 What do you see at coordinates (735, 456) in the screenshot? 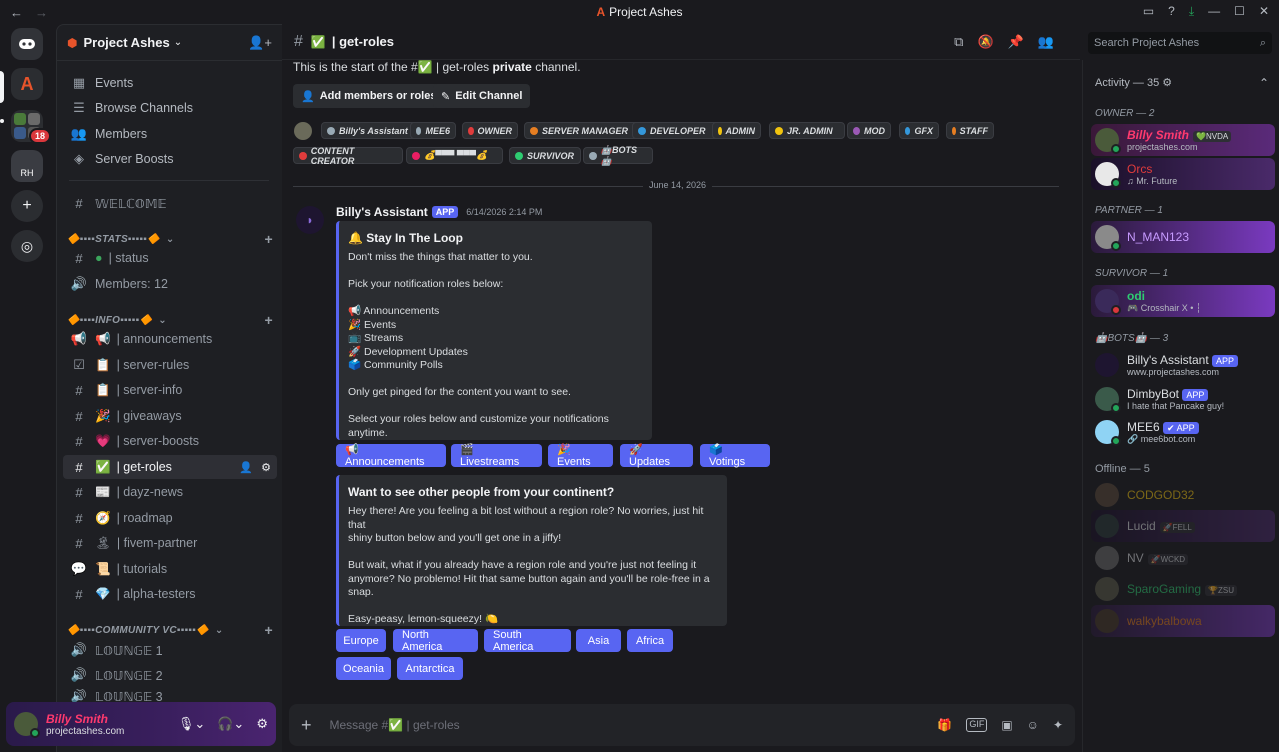
I see `notification-role-button: 🗳️ Votings` at bounding box center [735, 456].